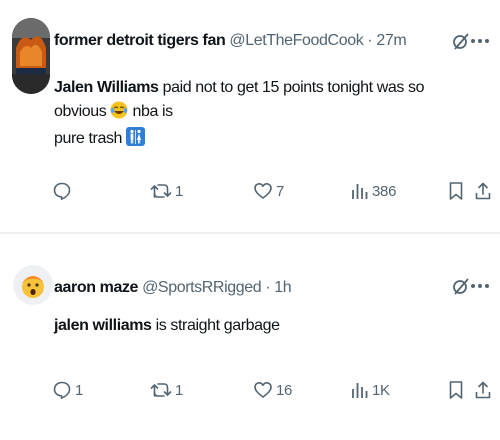  I want to click on user-handle: @SportsRRigged, so click(202, 287).